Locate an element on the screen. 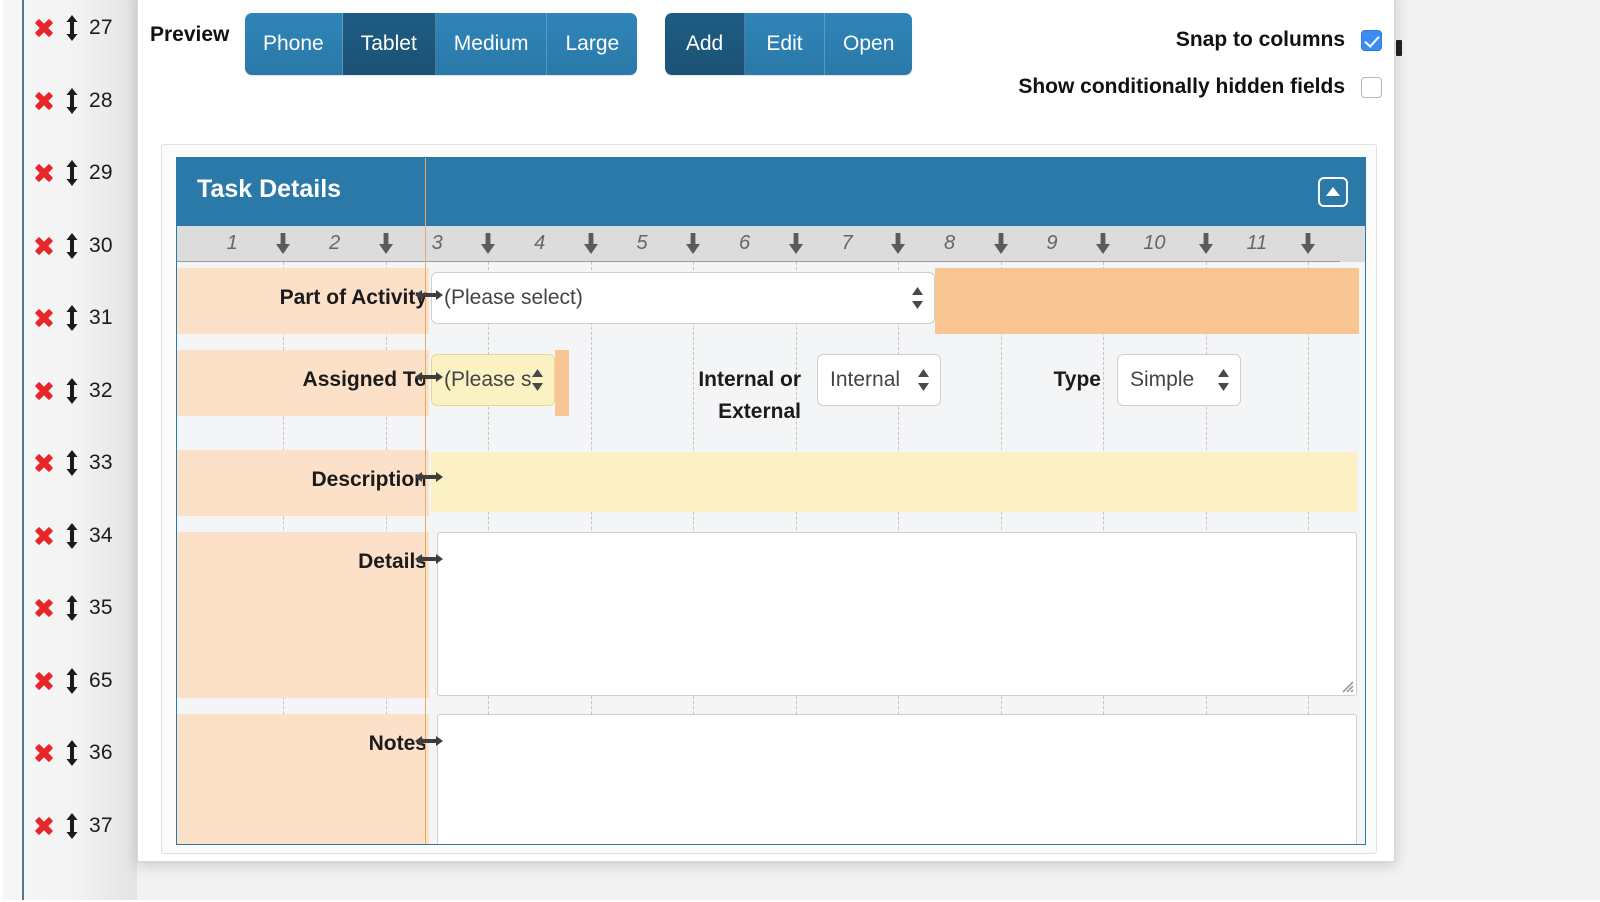 The image size is (1600, 902). inline-field-select: Internal is located at coordinates (879, 380).